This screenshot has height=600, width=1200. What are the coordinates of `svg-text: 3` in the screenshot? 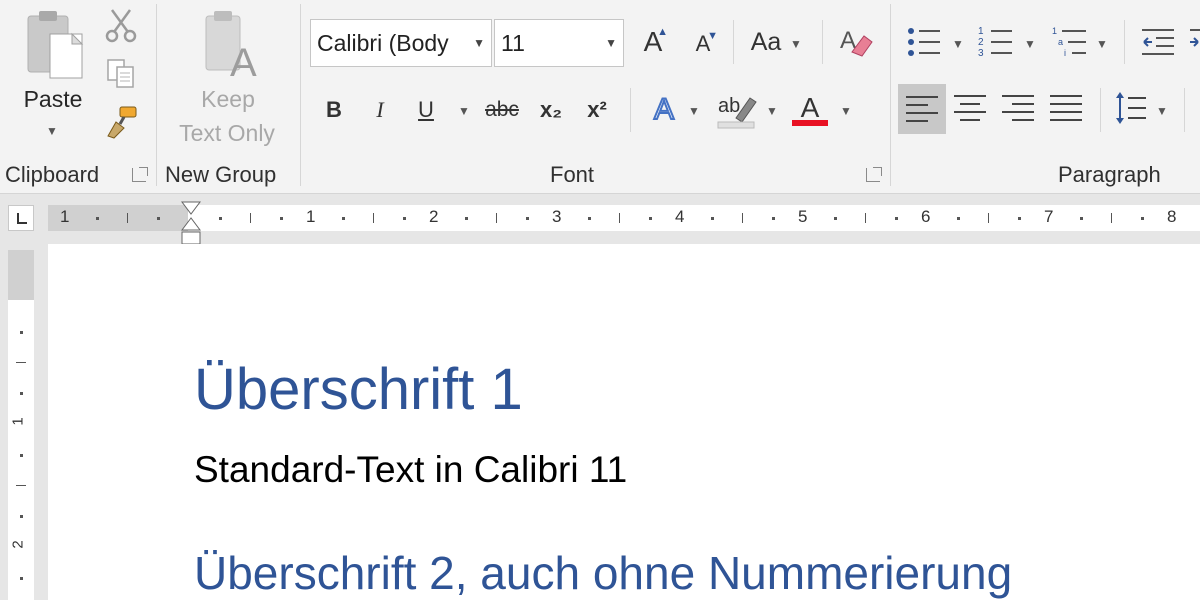 It's located at (981, 53).